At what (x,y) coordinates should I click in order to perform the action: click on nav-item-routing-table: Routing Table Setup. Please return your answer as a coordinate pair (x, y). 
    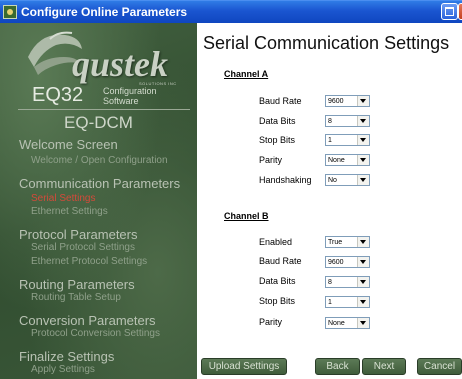
    Looking at the image, I should click on (76, 297).